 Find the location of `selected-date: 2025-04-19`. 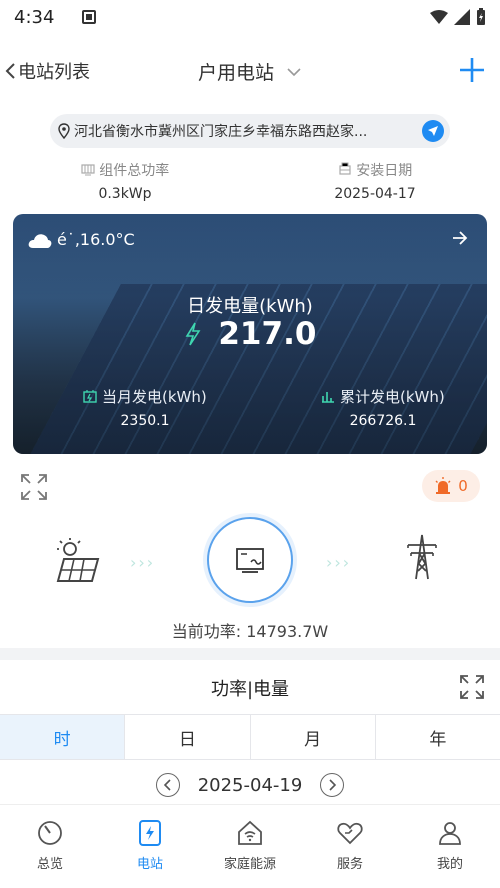

selected-date: 2025-04-19 is located at coordinates (250, 785).